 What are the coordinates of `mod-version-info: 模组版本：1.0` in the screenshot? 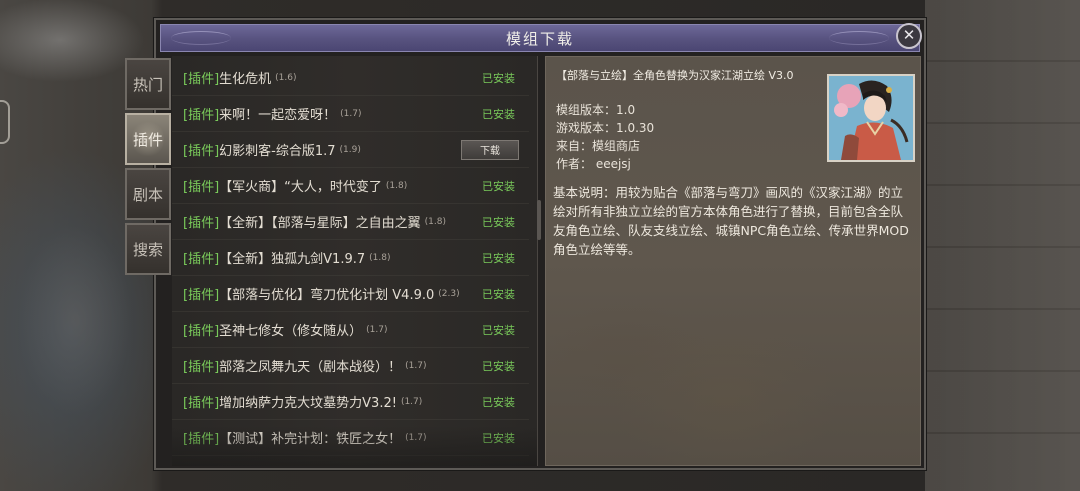 It's located at (596, 110).